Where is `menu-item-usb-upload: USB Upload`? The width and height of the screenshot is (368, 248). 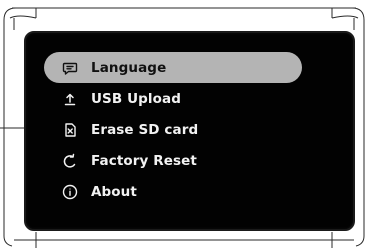
menu-item-usb-upload: USB Upload is located at coordinates (173, 98).